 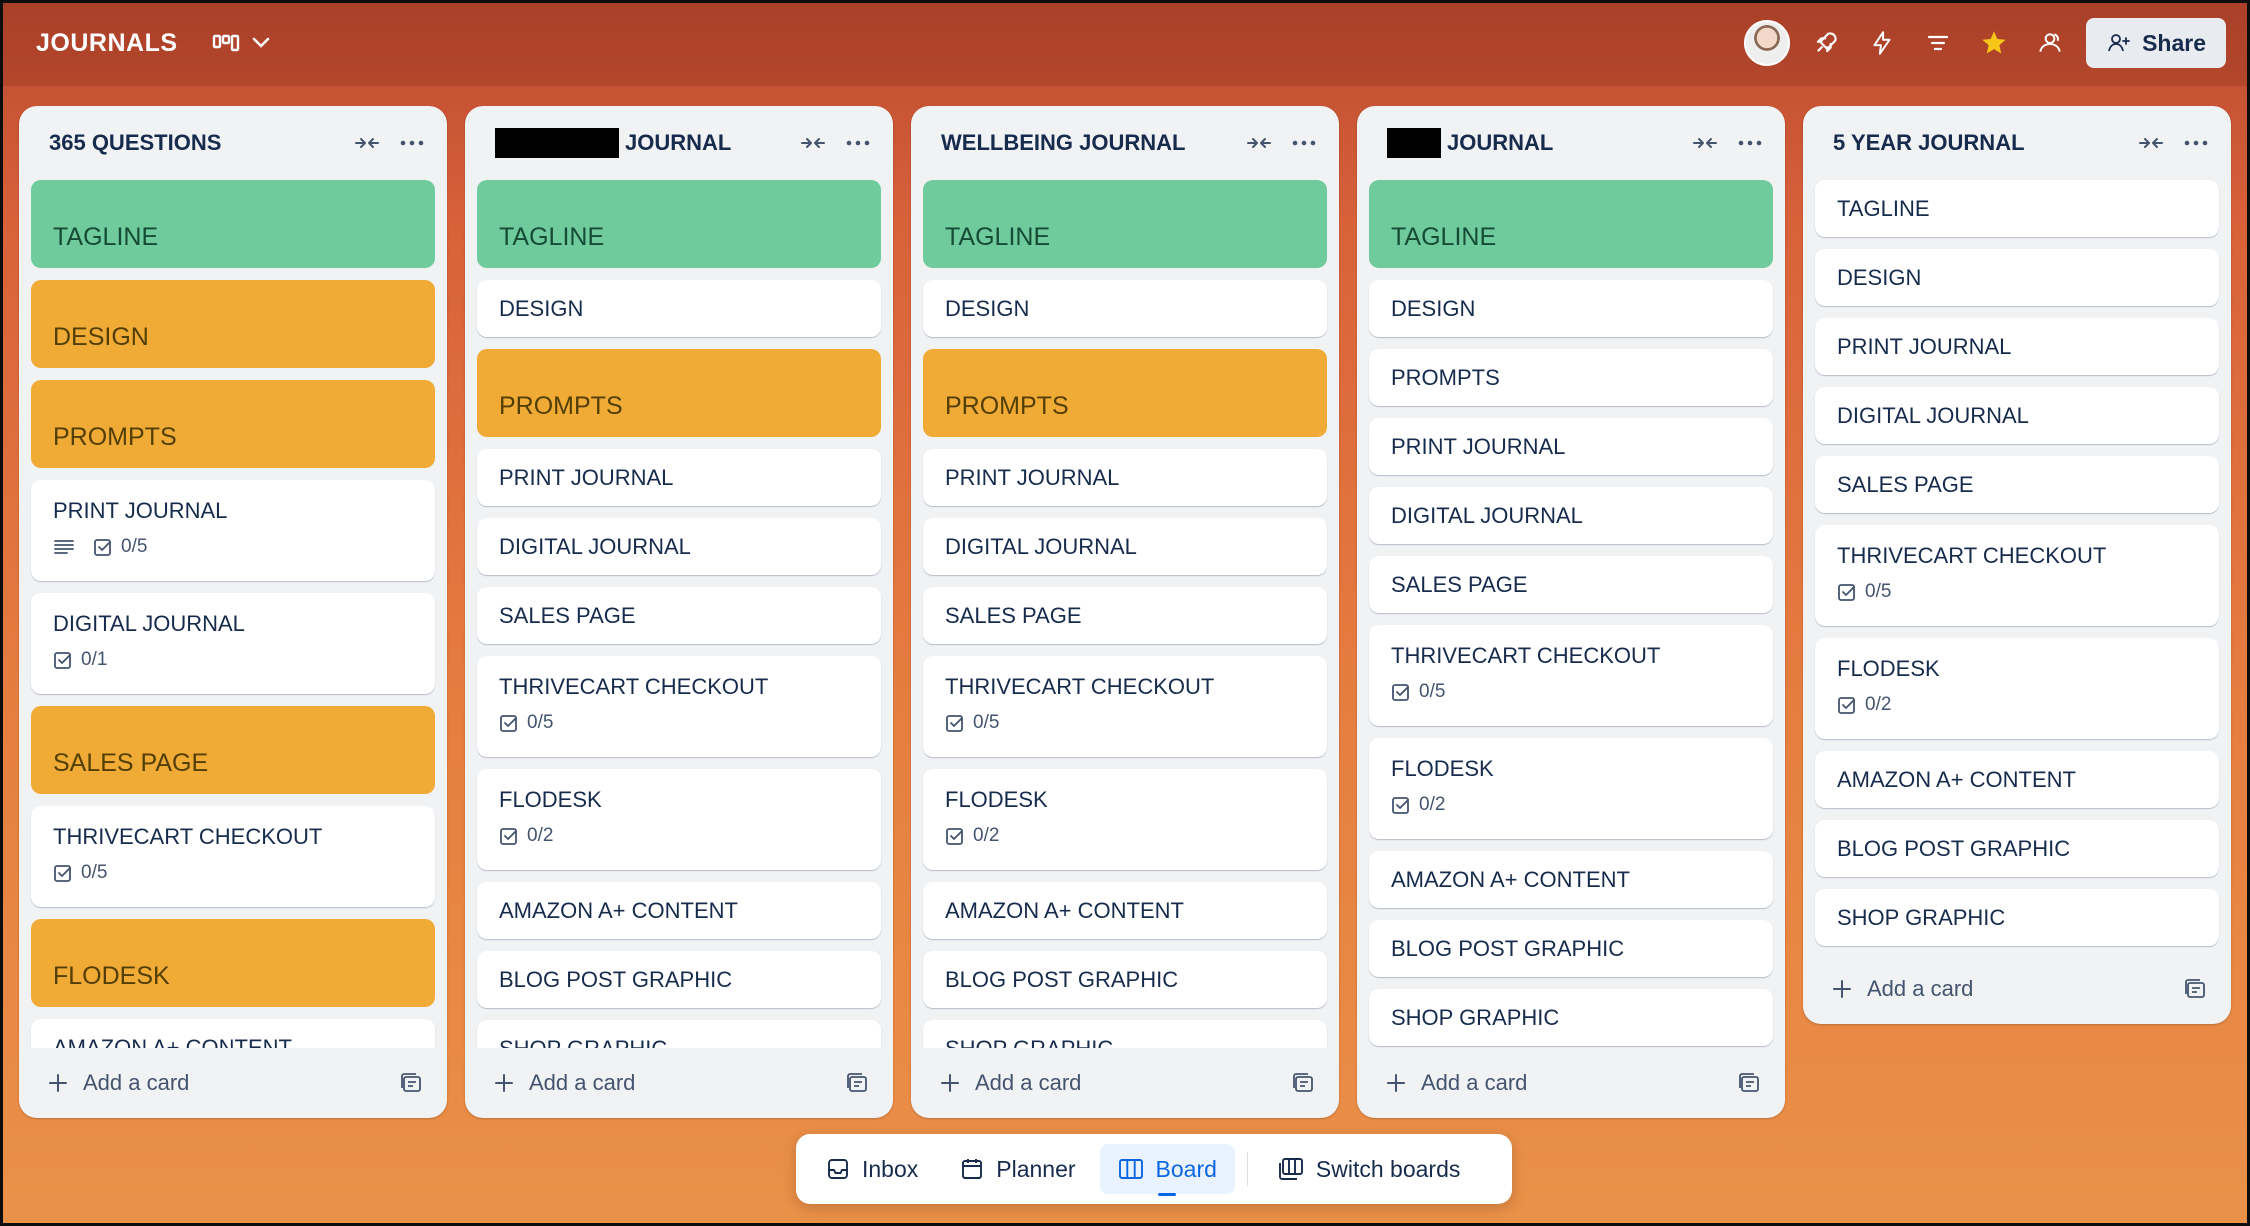 What do you see at coordinates (1882, 43) in the screenshot?
I see `automation-icon` at bounding box center [1882, 43].